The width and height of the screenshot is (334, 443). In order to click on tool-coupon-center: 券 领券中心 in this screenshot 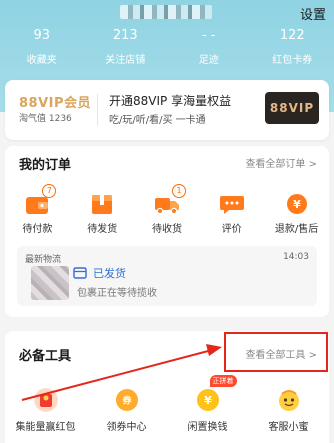, I will do `click(126, 410)`.